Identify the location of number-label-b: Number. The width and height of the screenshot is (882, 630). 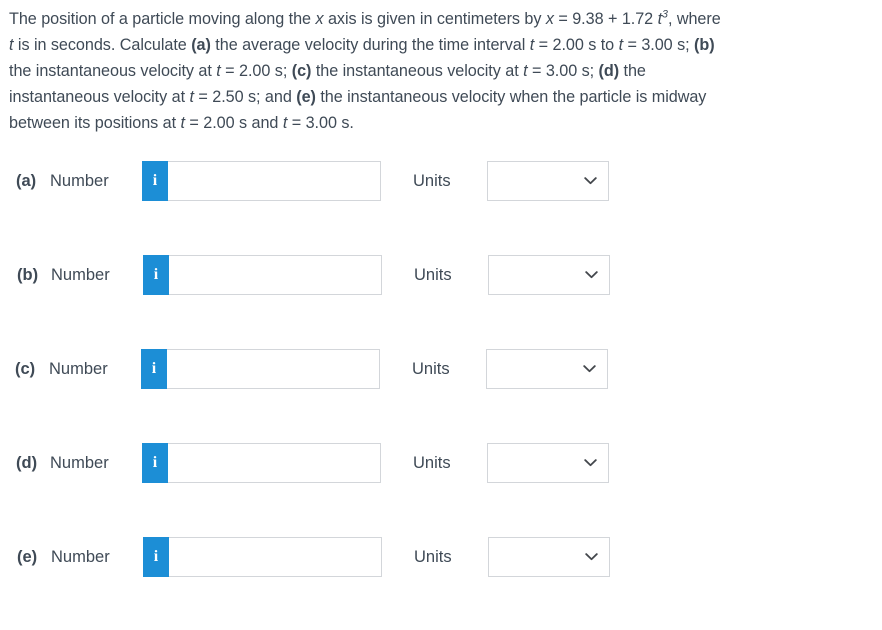
(80, 274).